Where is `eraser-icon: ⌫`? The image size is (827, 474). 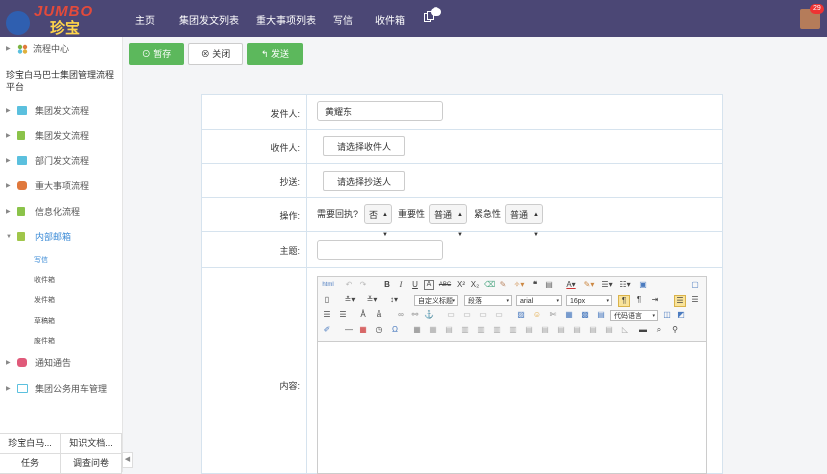
eraser-icon: ⌫ is located at coordinates (489, 285).